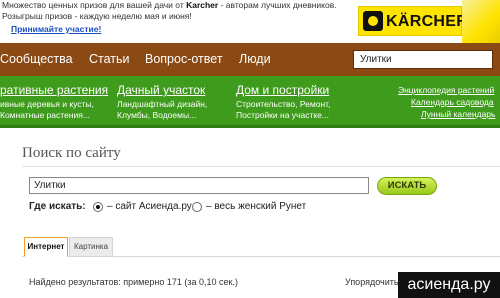 This screenshot has width=500, height=298. What do you see at coordinates (91, 247) in the screenshot?
I see `tab-images: Картинка` at bounding box center [91, 247].